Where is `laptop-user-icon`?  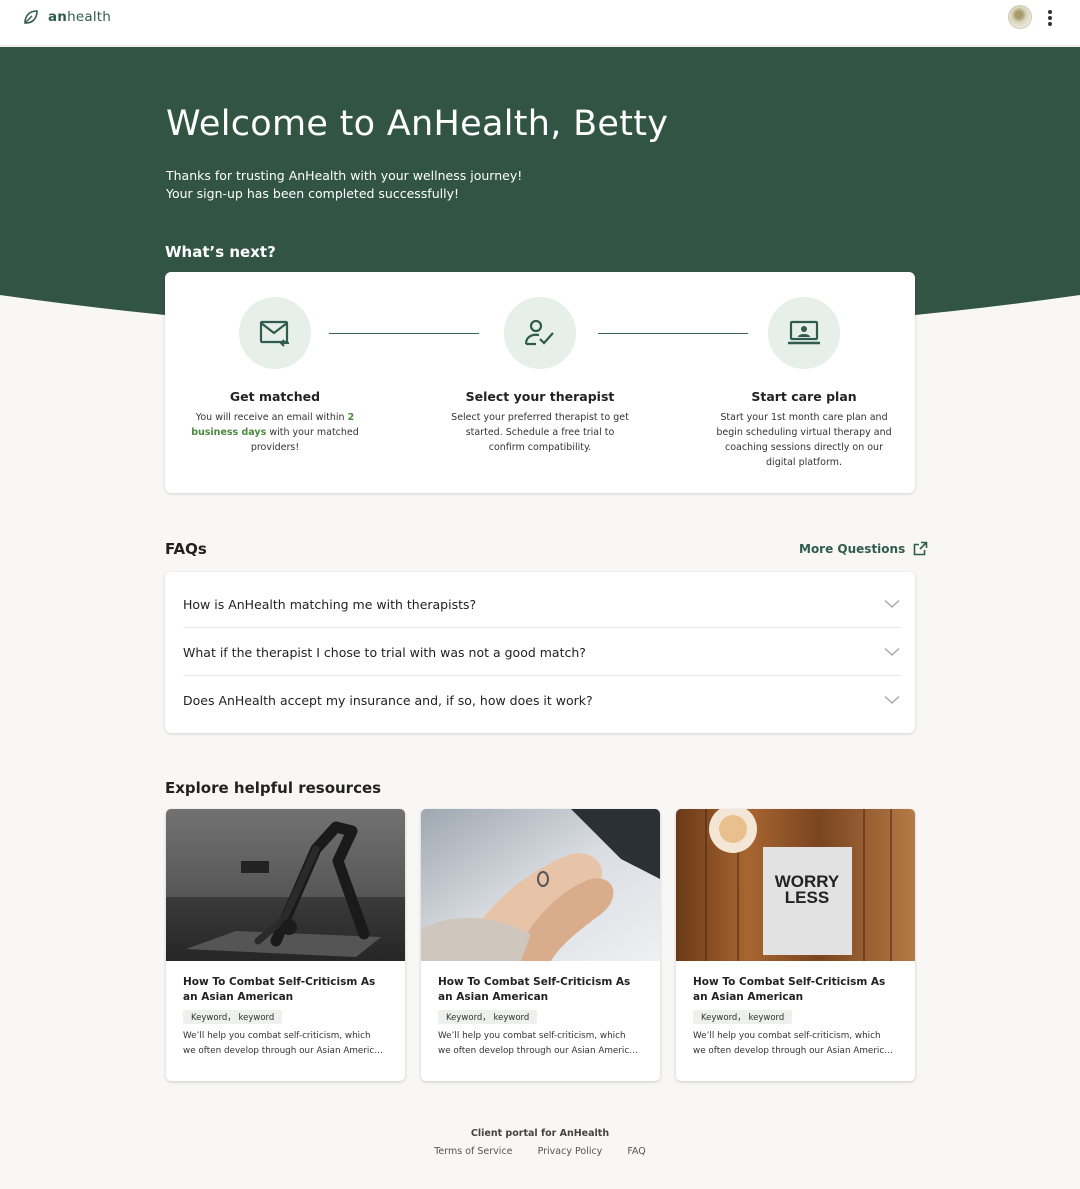
laptop-user-icon is located at coordinates (804, 332).